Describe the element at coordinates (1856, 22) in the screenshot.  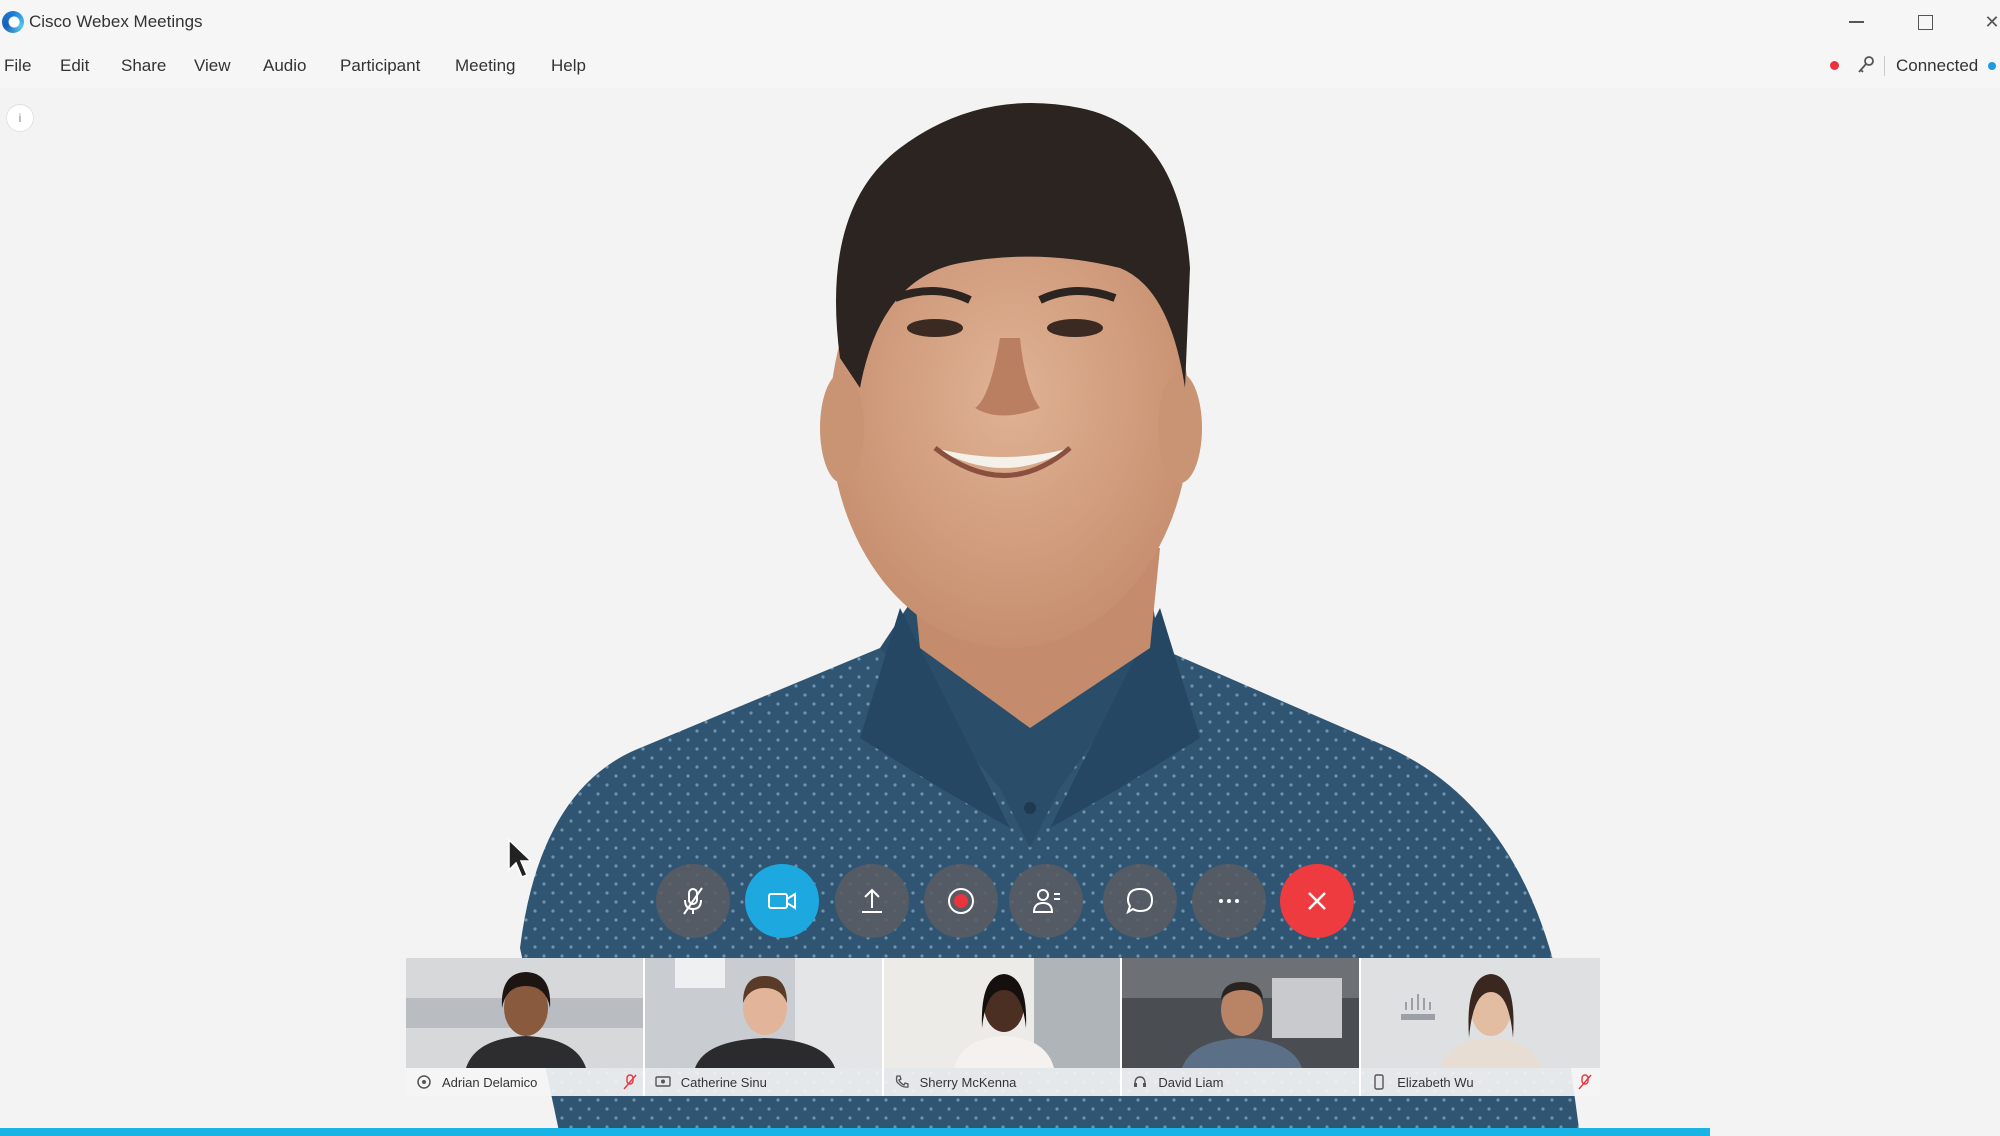
I see `minimize-button` at that location.